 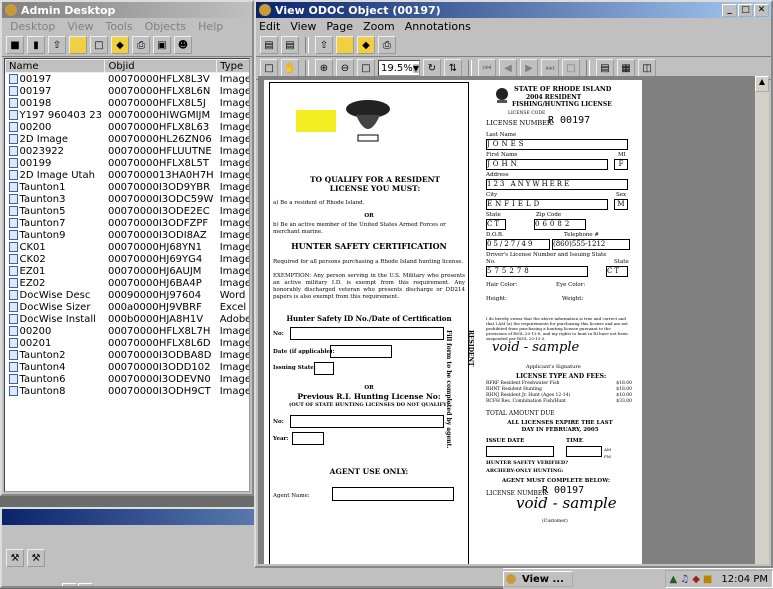 What do you see at coordinates (729, 10) in the screenshot?
I see `minimize-button: _` at bounding box center [729, 10].